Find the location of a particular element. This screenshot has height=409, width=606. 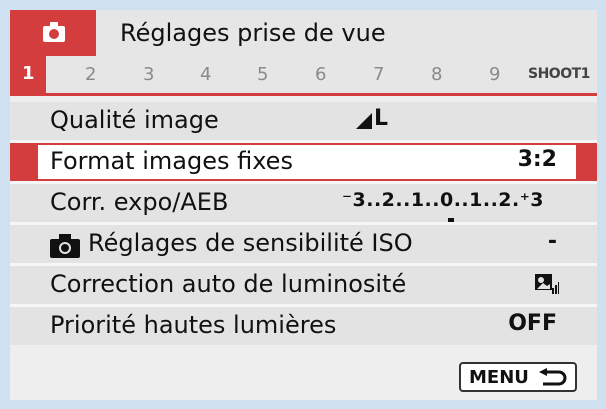

tab-3: 3 is located at coordinates (148, 74).